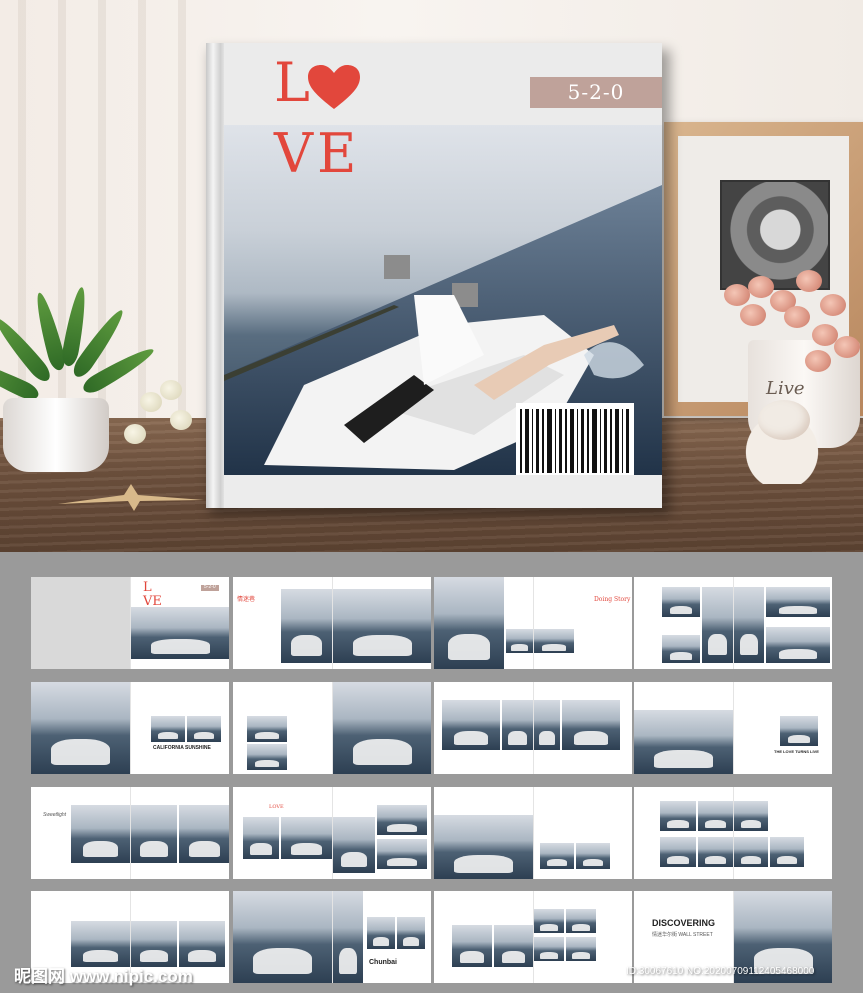 Image resolution: width=863 pixels, height=993 pixels. What do you see at coordinates (684, 923) in the screenshot?
I see `spread-title: DISCOVERING` at bounding box center [684, 923].